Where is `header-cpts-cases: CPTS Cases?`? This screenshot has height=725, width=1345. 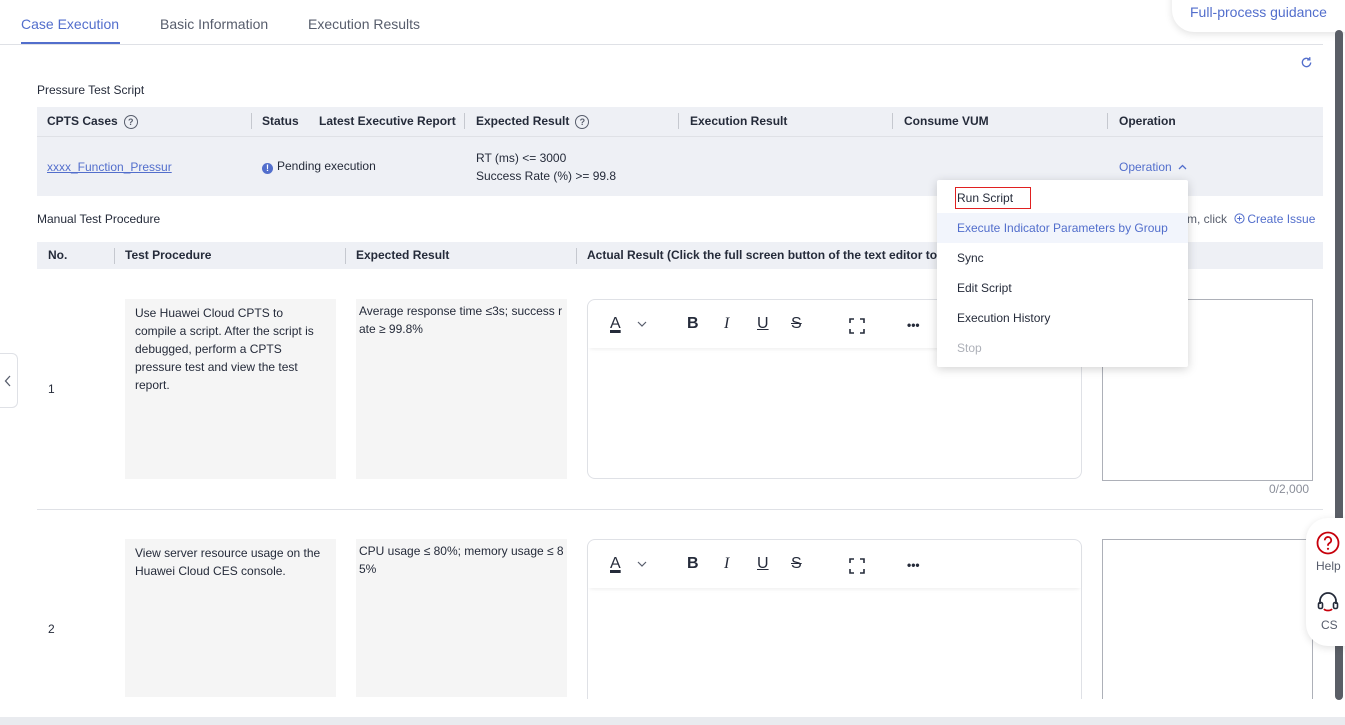
header-cpts-cases: CPTS Cases? is located at coordinates (92, 121).